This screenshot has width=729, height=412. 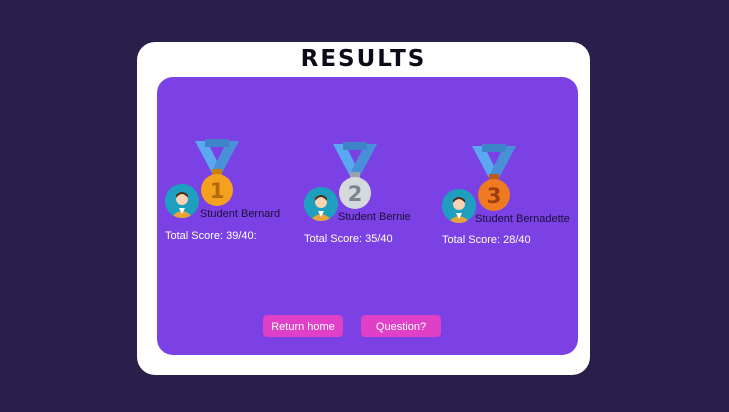 I want to click on page-title: RESULTS, so click(x=363, y=59).